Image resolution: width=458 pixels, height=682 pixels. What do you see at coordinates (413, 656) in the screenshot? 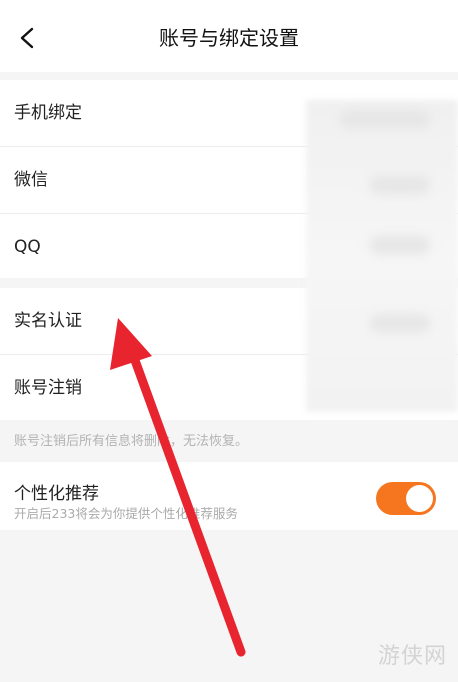
I see `watermark-logo: 游侠网` at bounding box center [413, 656].